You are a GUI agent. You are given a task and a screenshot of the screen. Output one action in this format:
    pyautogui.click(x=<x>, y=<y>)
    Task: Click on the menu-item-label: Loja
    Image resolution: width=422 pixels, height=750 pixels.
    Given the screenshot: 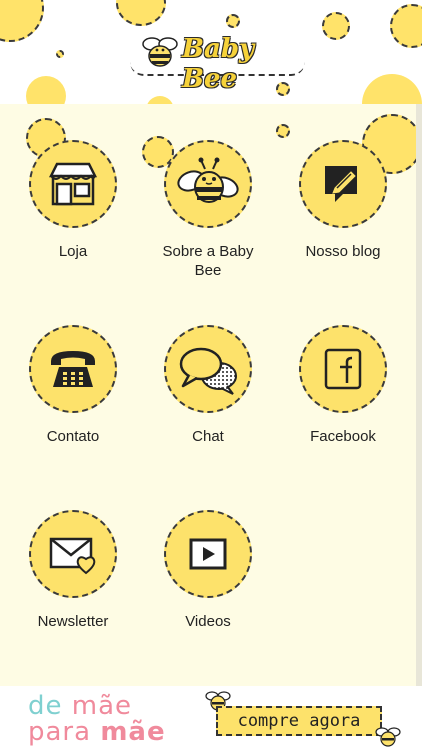 What is the action you would take?
    pyautogui.click(x=73, y=251)
    